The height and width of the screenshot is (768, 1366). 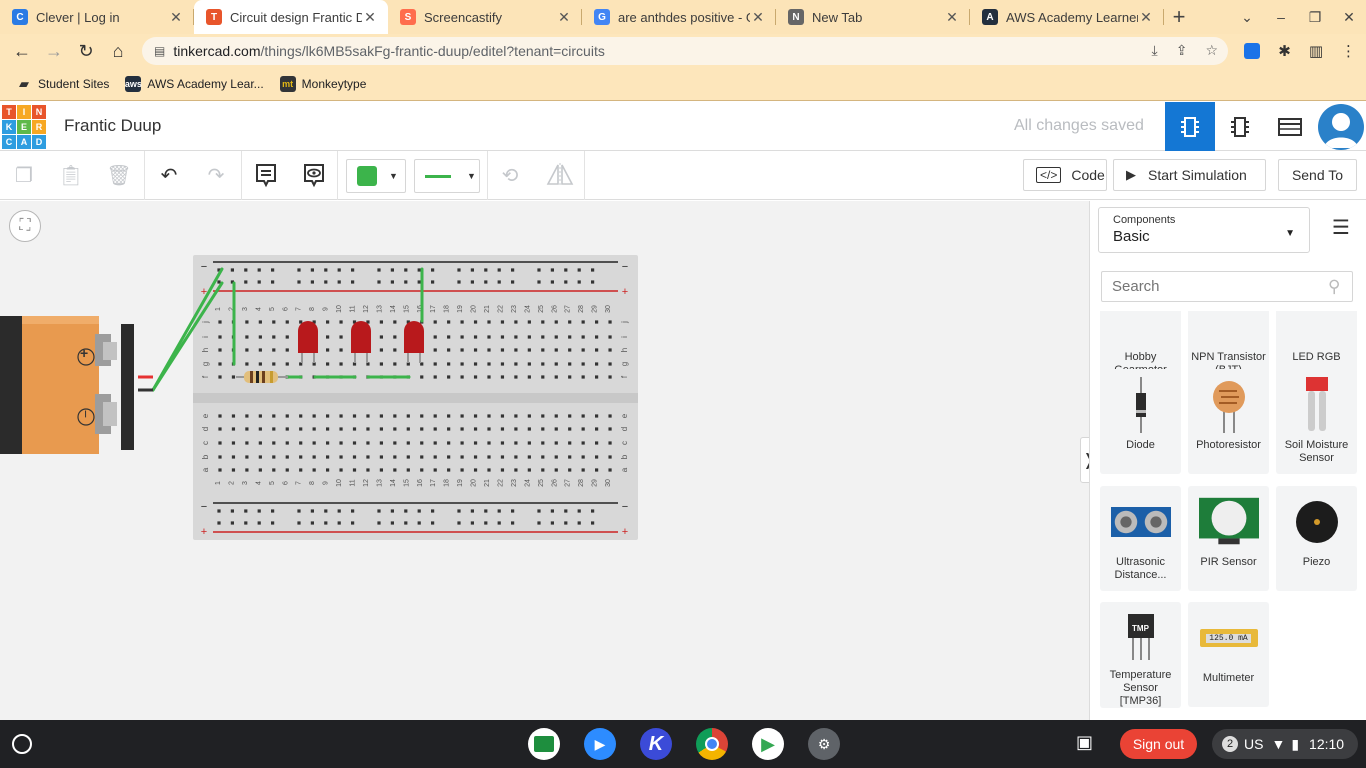 What do you see at coordinates (169, 175) in the screenshot?
I see `undo-icon: ↶` at bounding box center [169, 175].